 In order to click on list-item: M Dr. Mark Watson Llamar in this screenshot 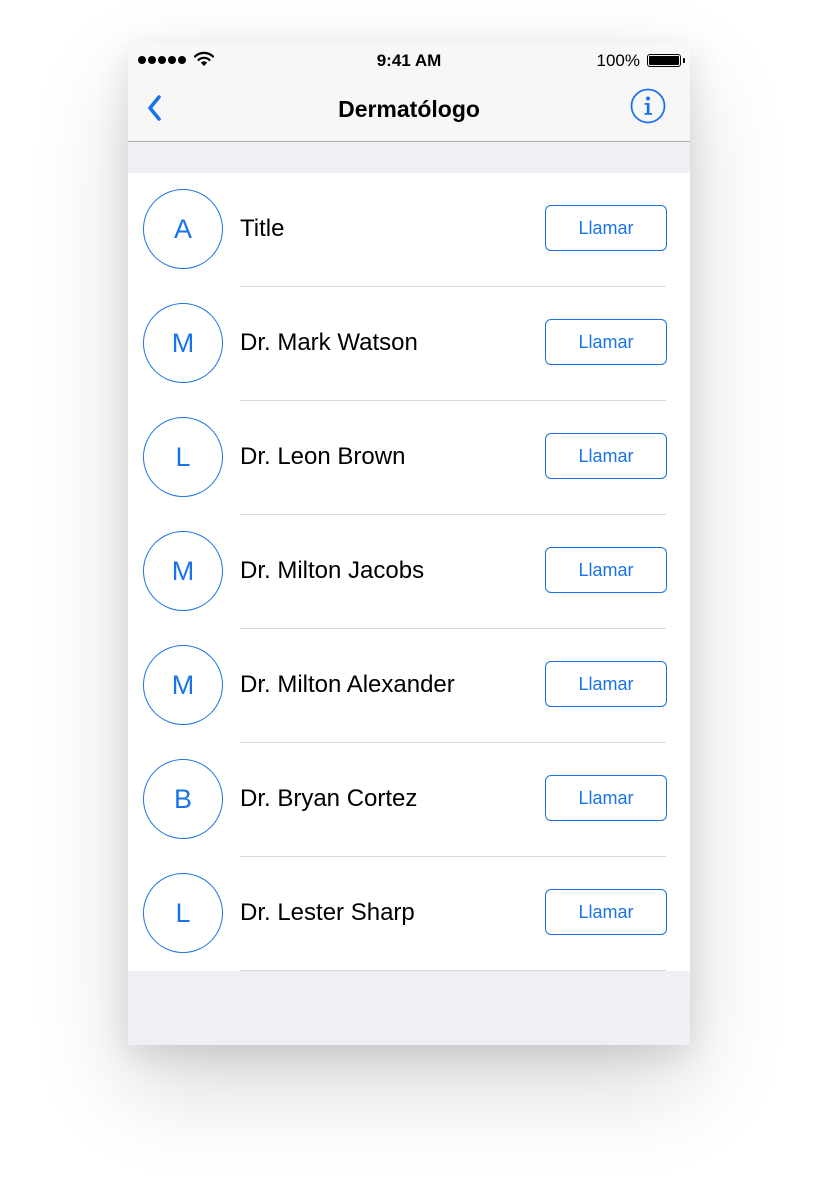, I will do `click(409, 344)`.